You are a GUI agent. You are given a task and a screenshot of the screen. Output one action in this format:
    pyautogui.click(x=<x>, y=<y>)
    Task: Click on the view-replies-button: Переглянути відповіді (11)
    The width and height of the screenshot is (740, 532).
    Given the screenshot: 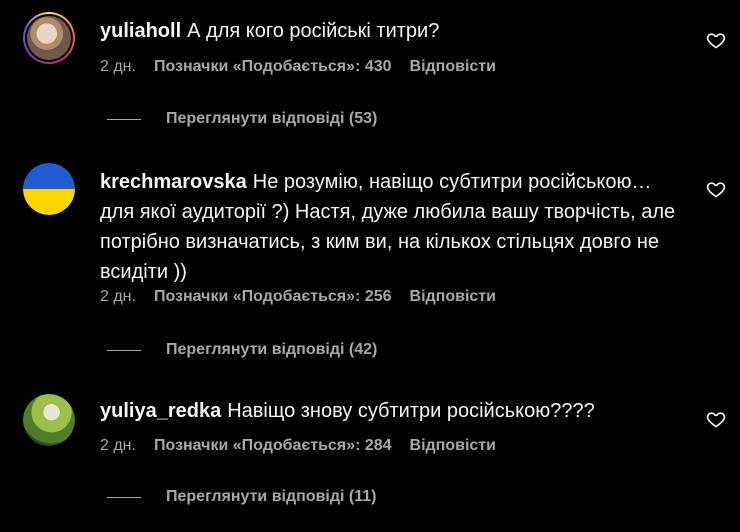 What is the action you would take?
    pyautogui.click(x=241, y=497)
    